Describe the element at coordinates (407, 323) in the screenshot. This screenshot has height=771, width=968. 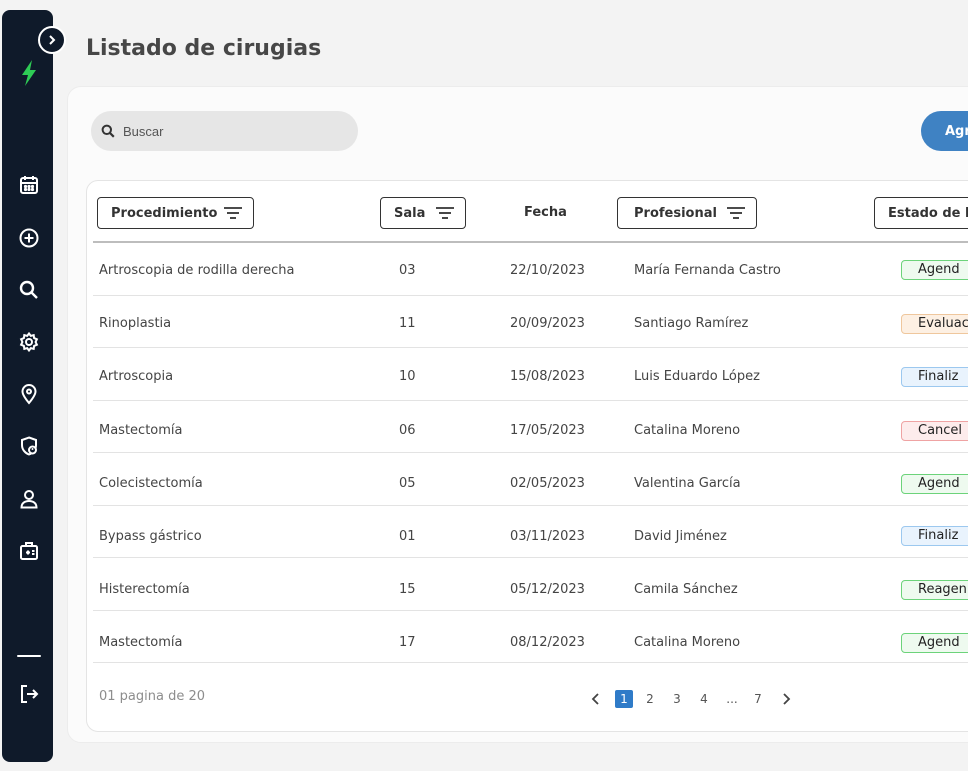
I see `cell-sala: 11` at that location.